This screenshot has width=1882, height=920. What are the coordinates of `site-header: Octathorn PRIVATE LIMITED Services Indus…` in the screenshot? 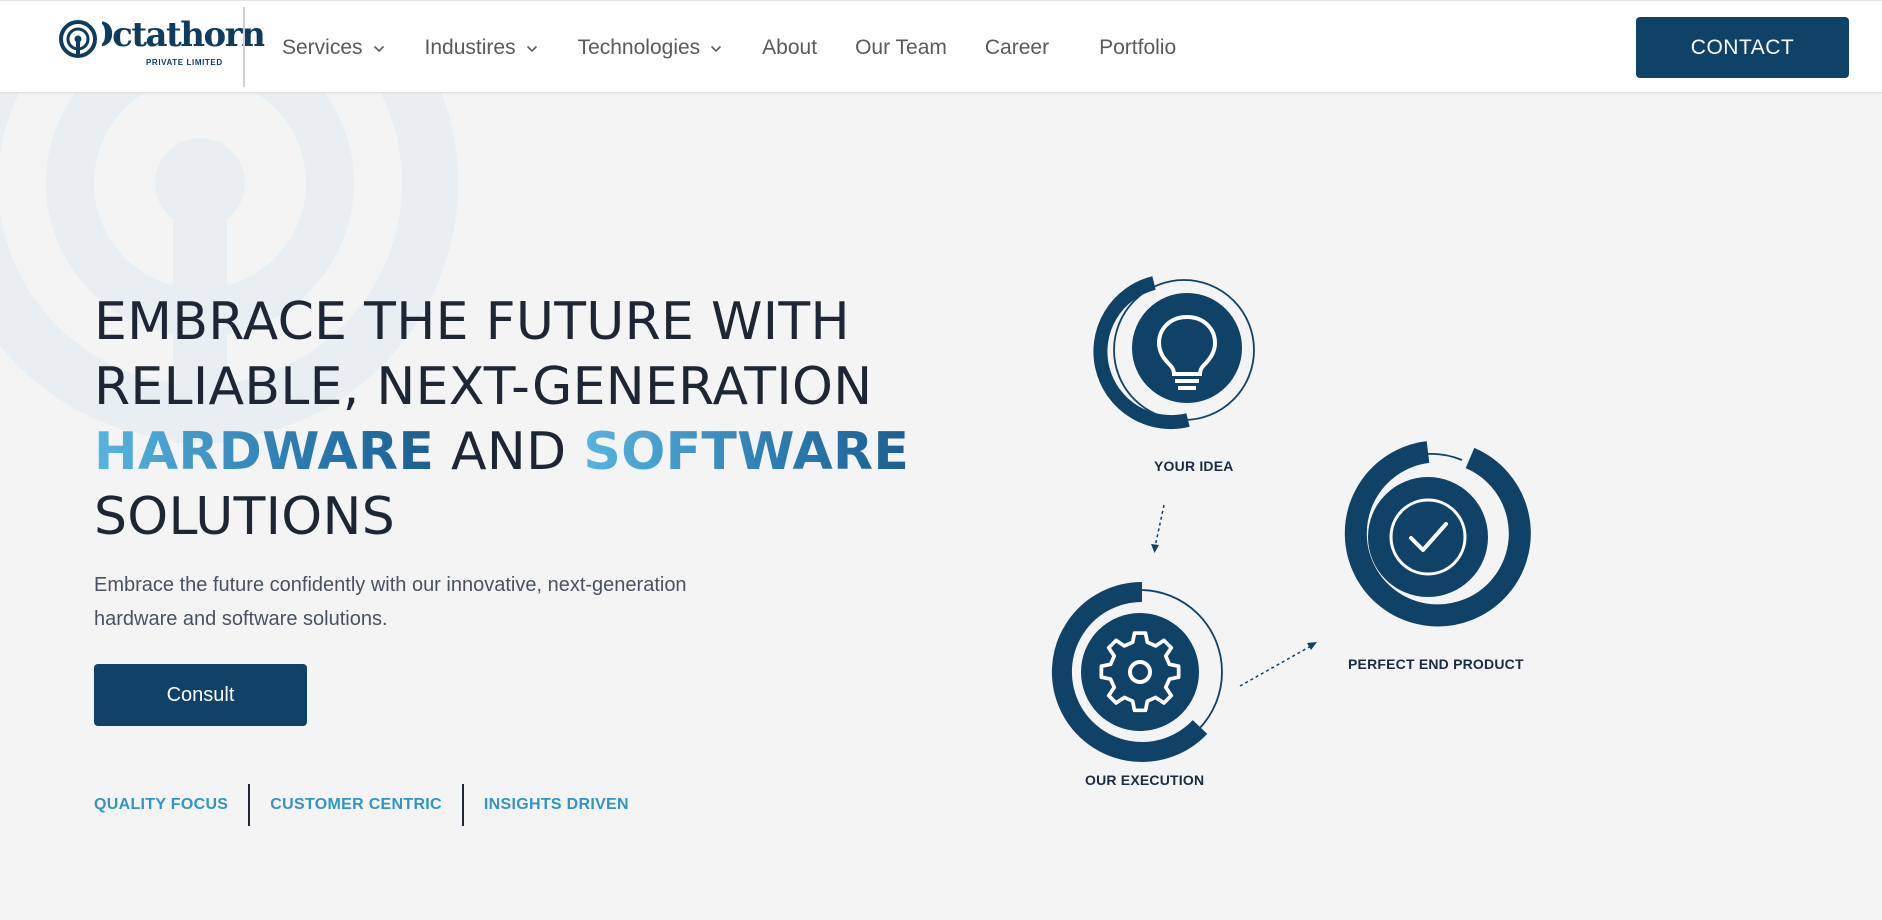 It's located at (941, 46).